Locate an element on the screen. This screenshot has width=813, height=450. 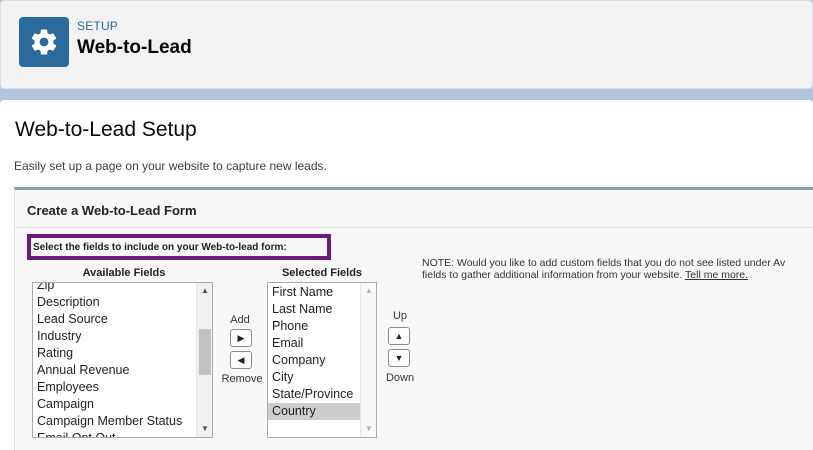
remove-button: ◀ is located at coordinates (241, 360).